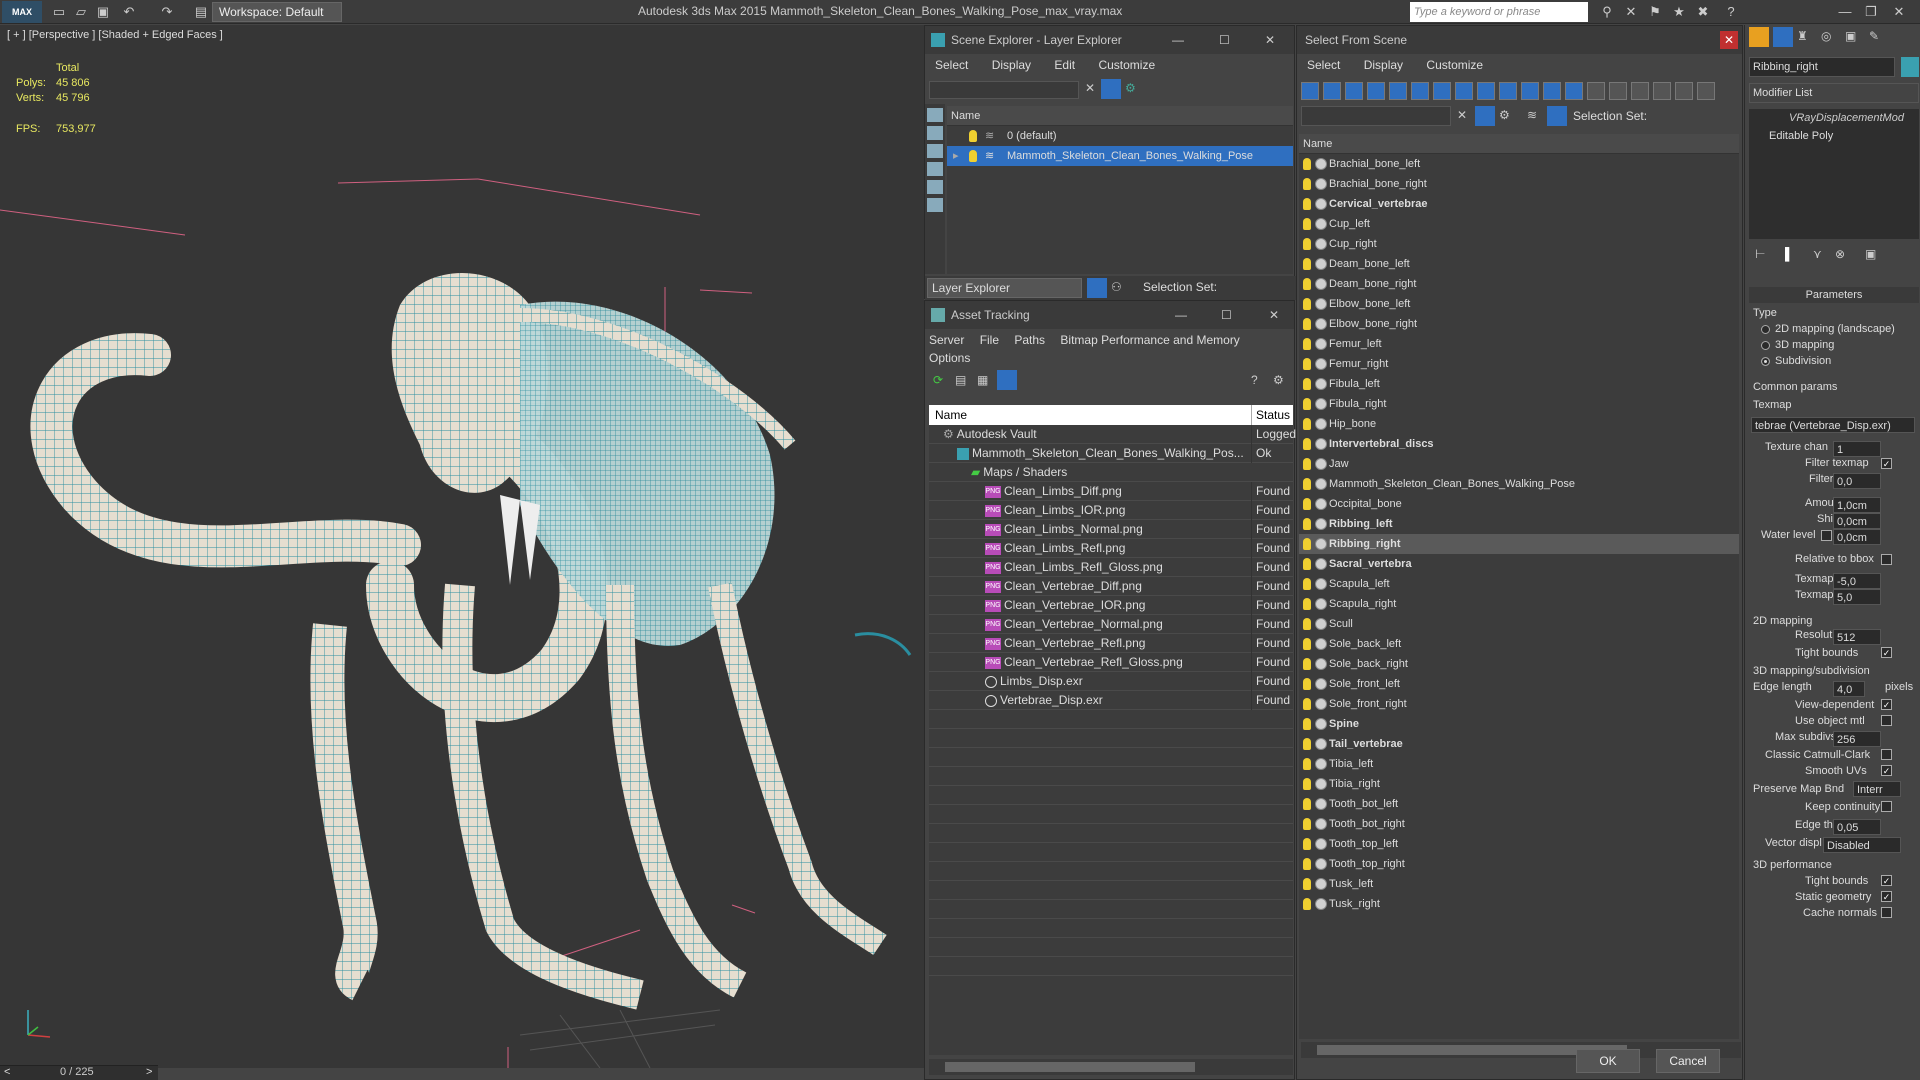 The height and width of the screenshot is (1080, 1920). I want to click on scene-object-row: Tooth_top_right, so click(1519, 864).